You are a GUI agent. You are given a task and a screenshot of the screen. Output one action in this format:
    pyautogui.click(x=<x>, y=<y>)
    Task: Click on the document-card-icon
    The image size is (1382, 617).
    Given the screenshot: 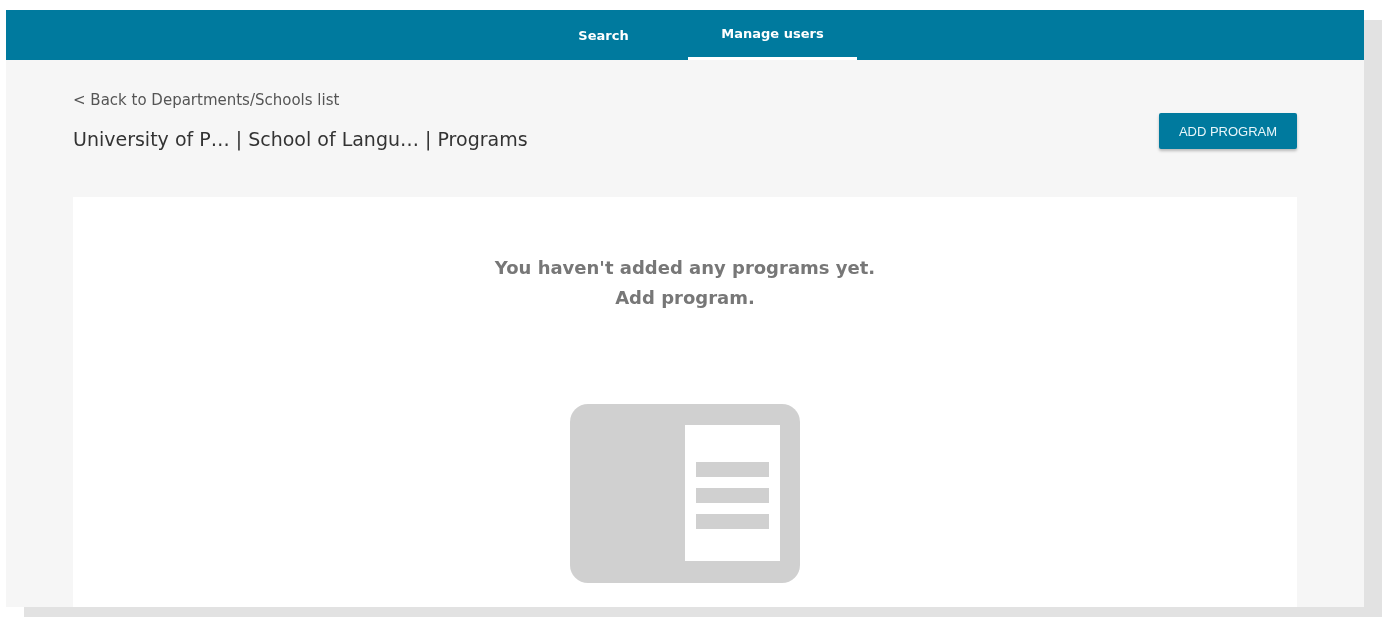 What is the action you would take?
    pyautogui.click(x=685, y=493)
    